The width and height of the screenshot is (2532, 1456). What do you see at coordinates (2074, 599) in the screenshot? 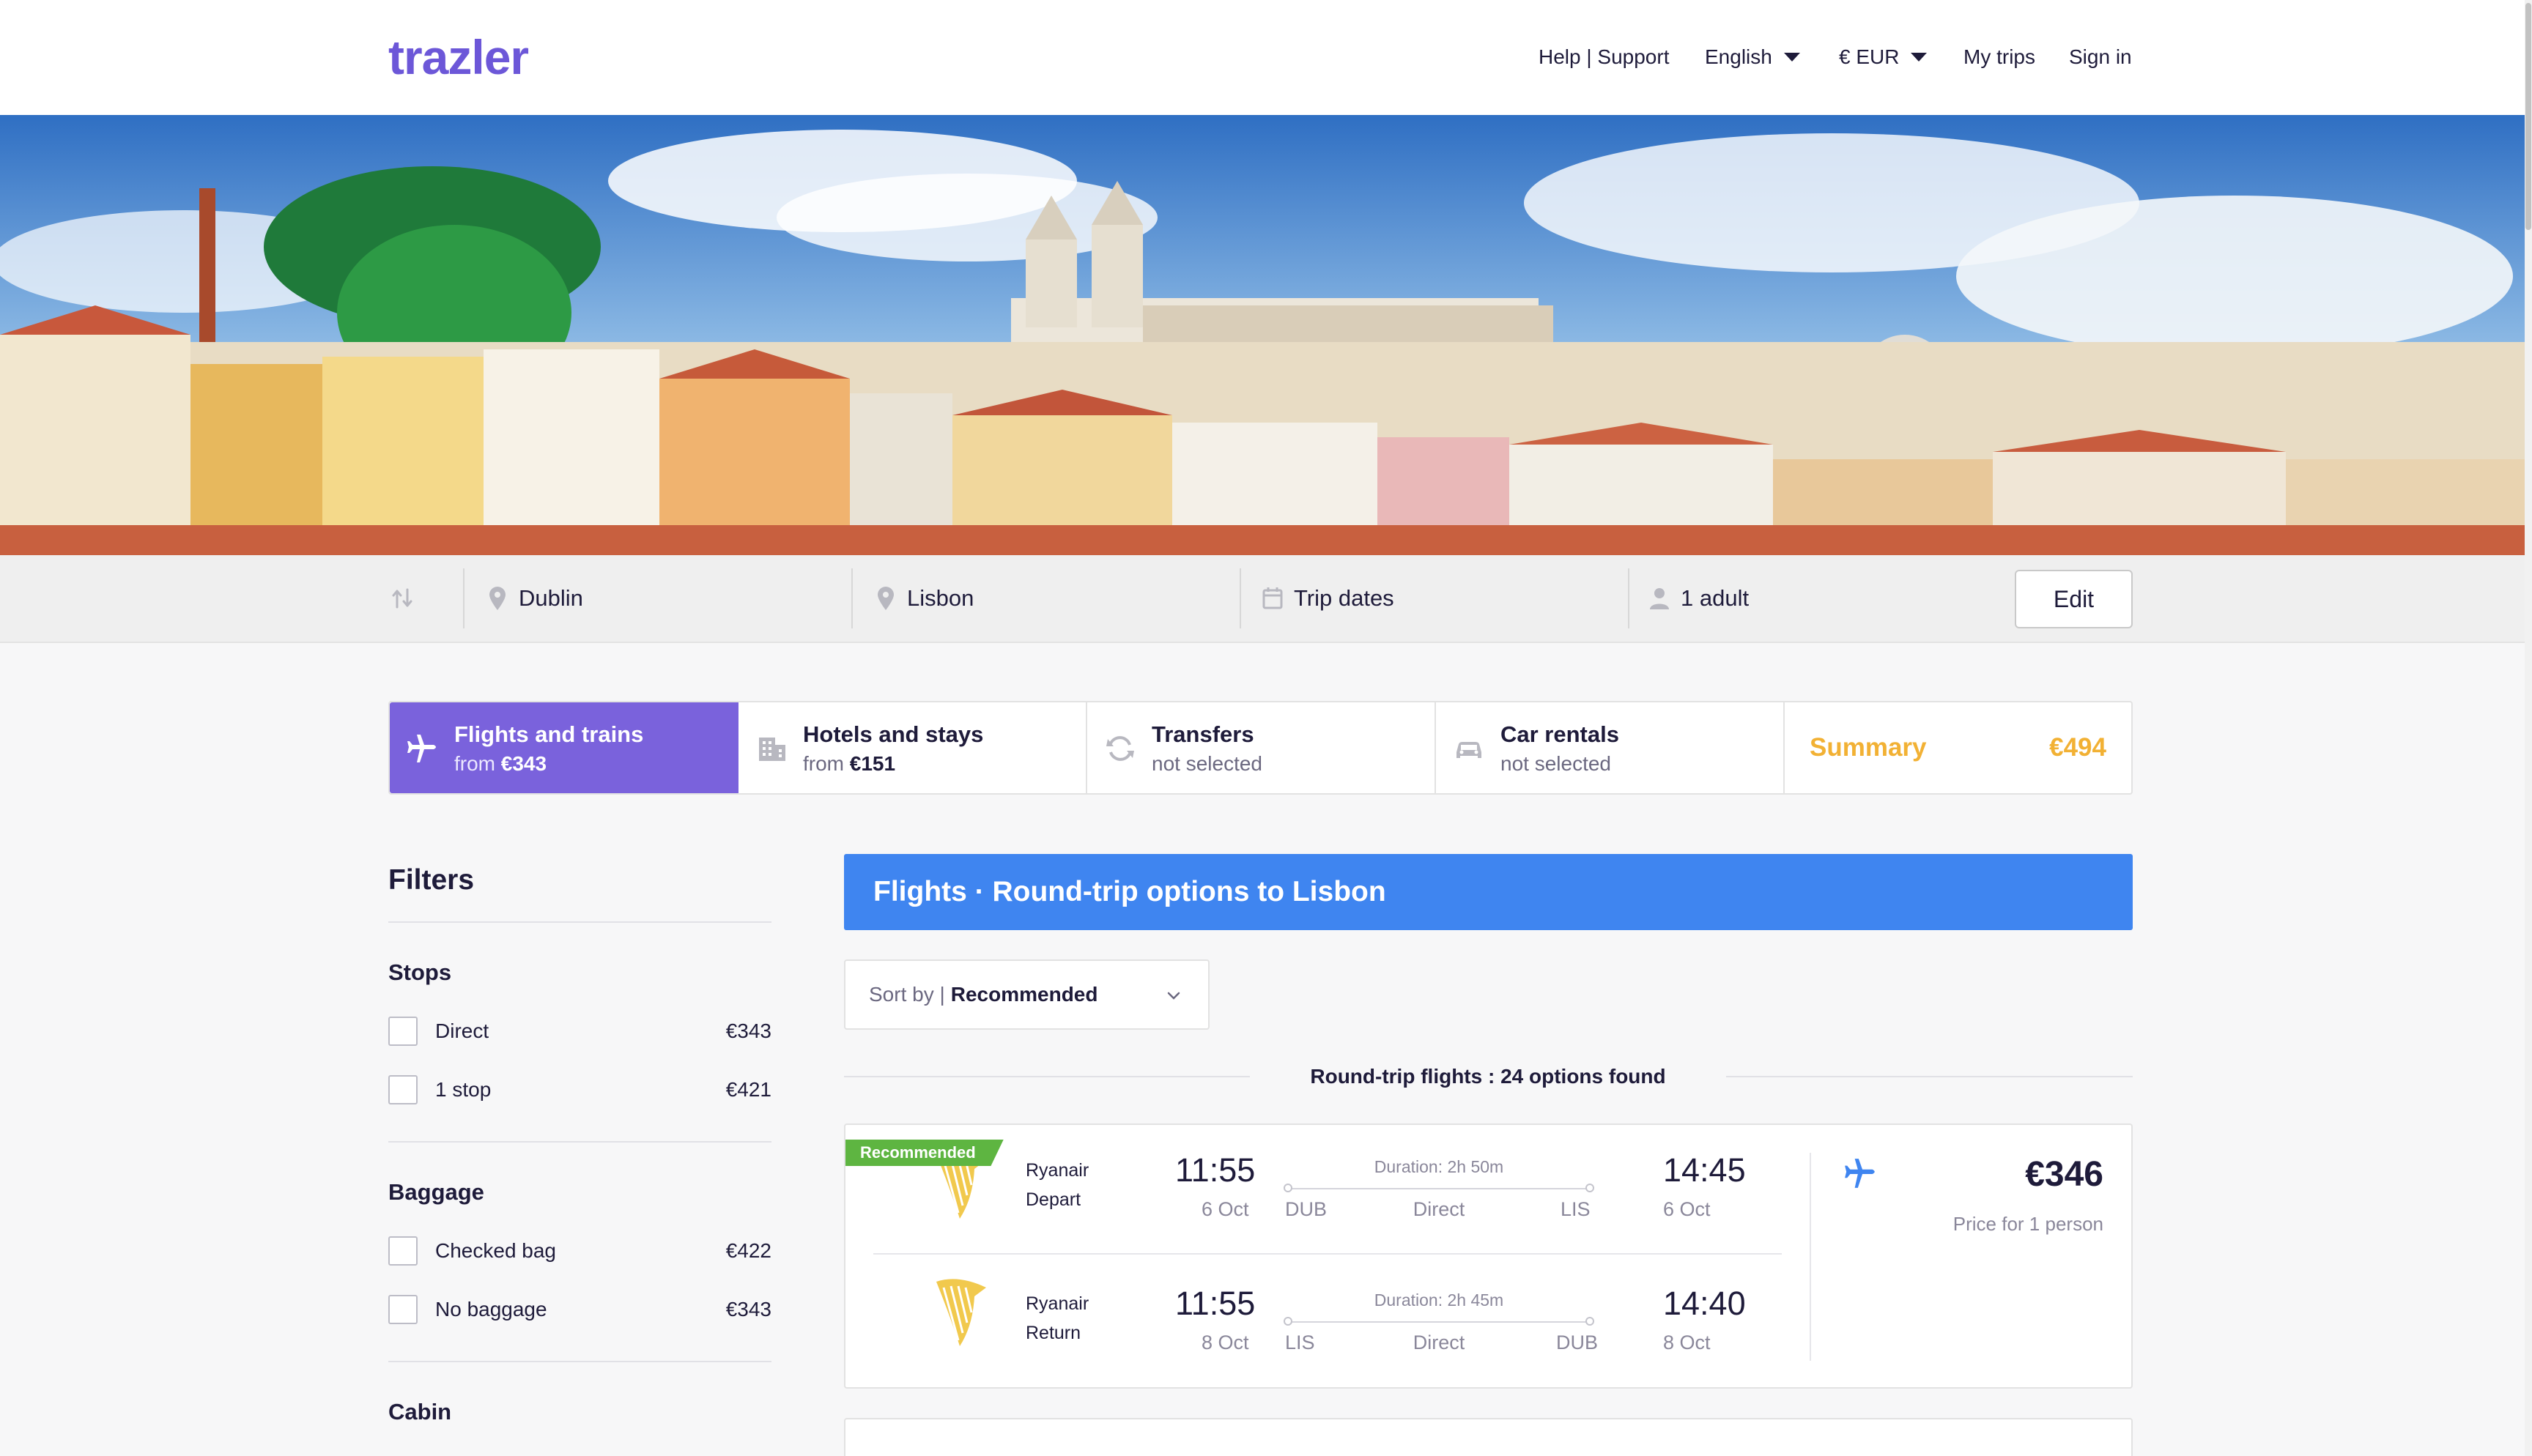
I see `edit-search-button: Edit` at bounding box center [2074, 599].